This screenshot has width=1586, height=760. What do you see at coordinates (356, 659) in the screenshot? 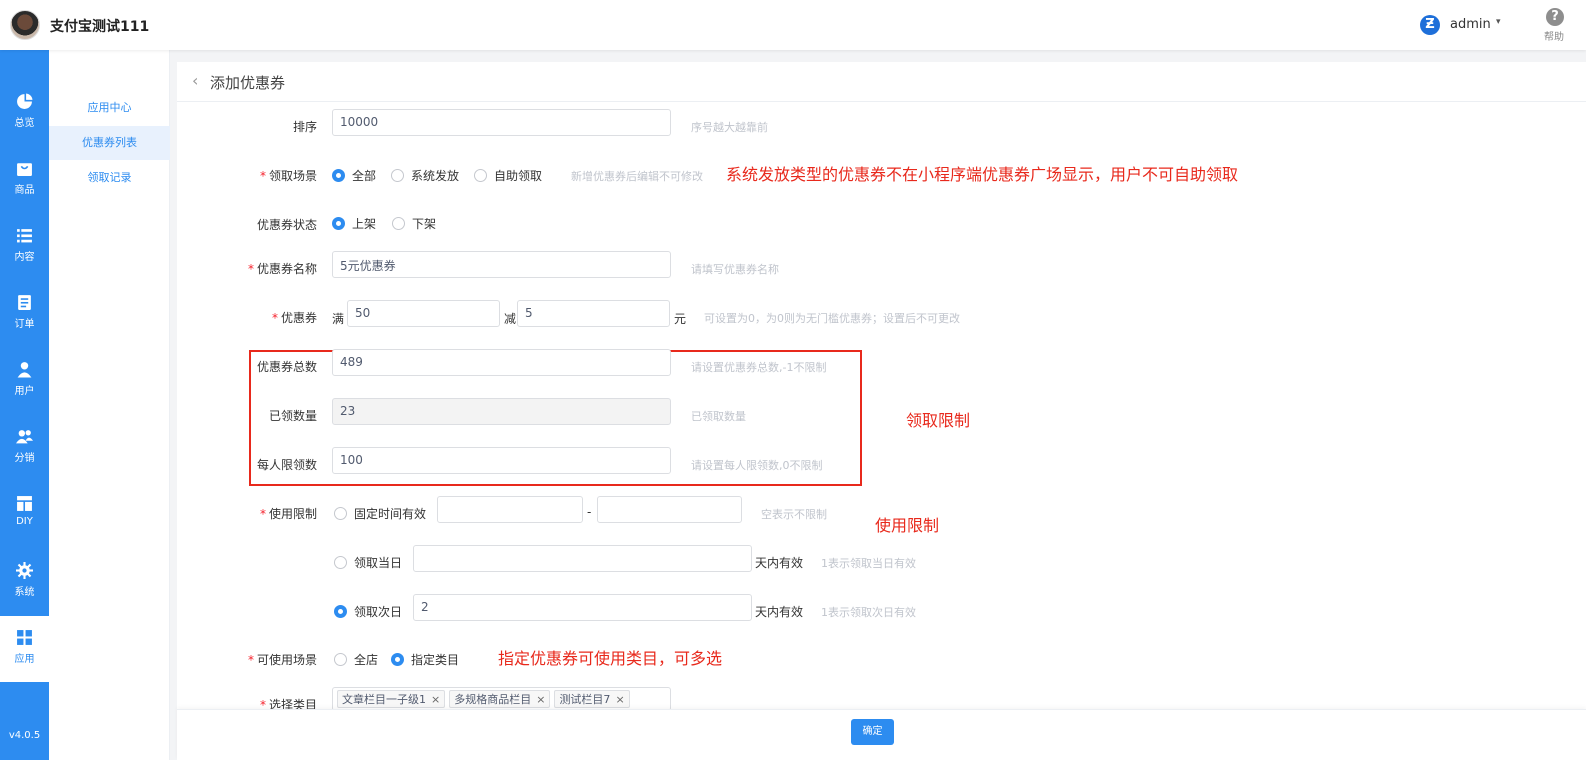
I see `usable-radio-store: 全店` at bounding box center [356, 659].